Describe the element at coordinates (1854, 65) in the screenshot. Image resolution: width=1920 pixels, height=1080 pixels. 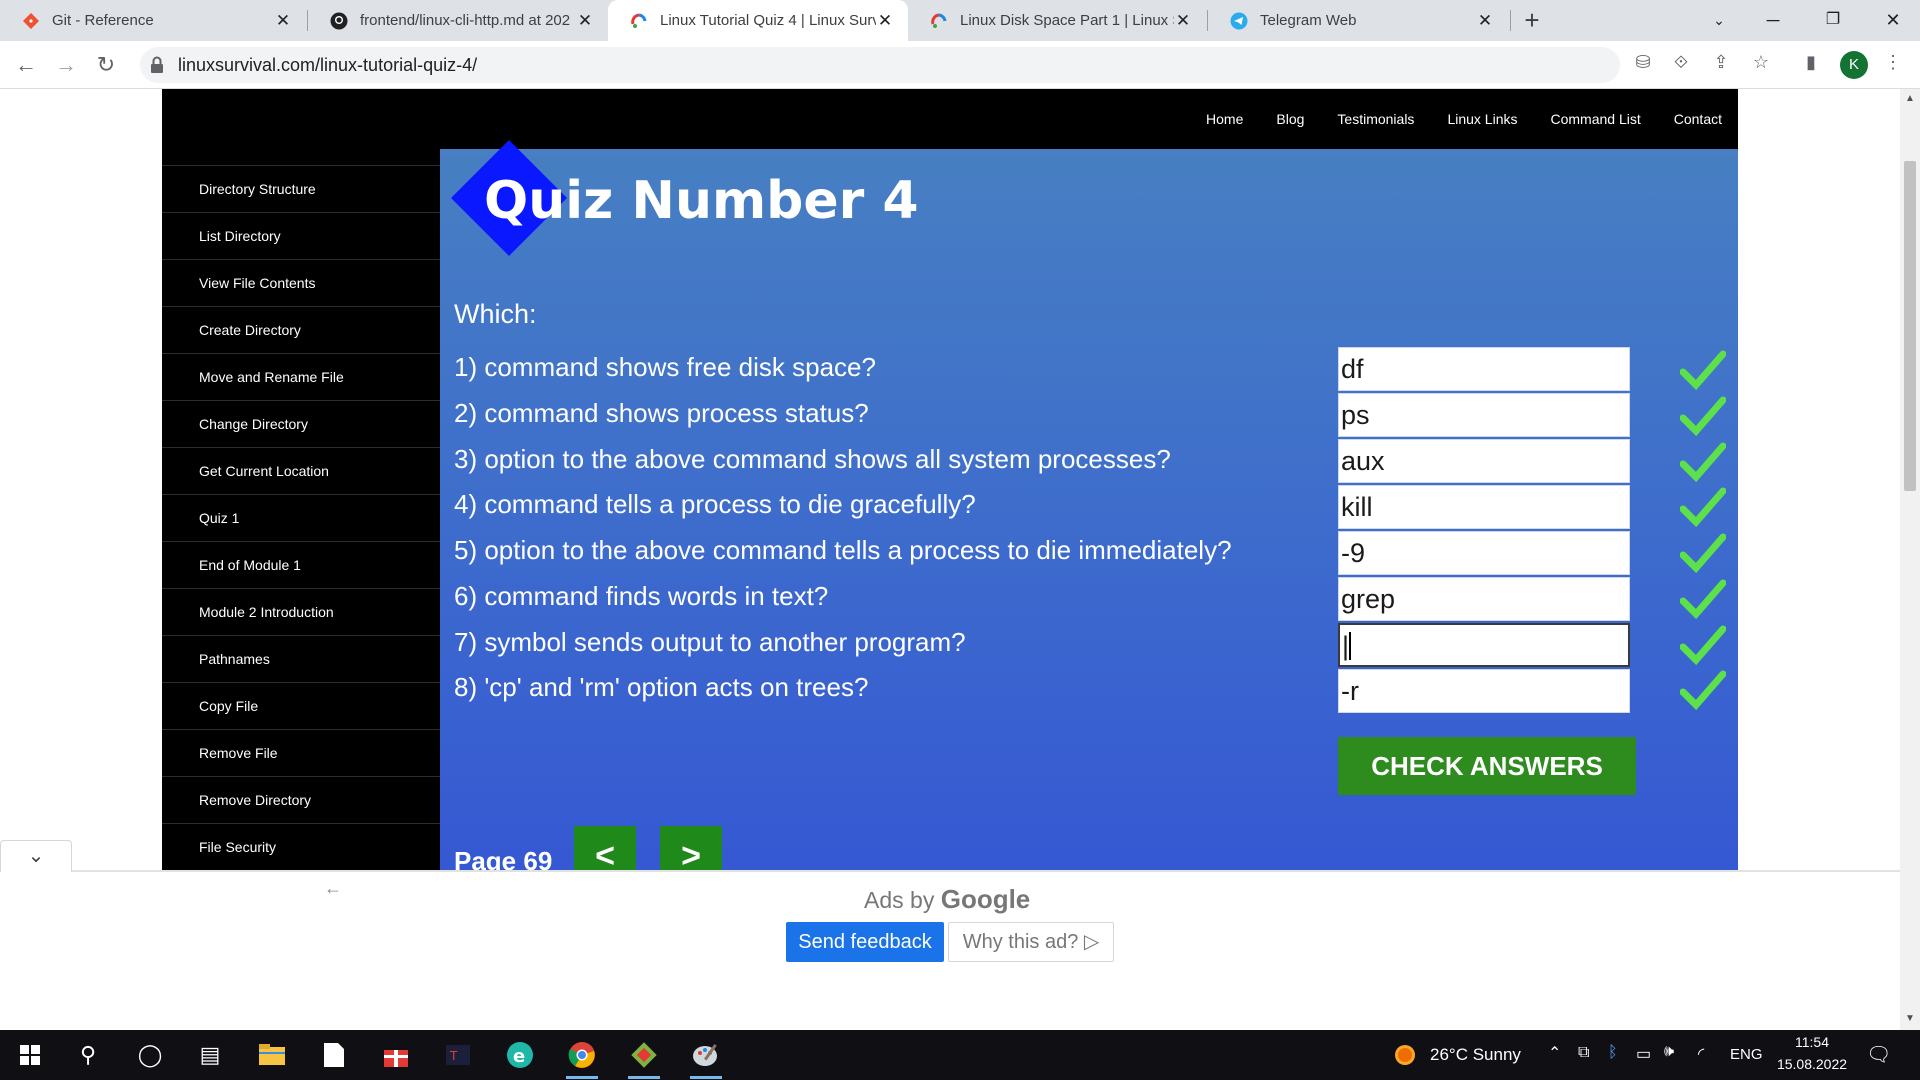
I see `profile-avatar: K` at that location.